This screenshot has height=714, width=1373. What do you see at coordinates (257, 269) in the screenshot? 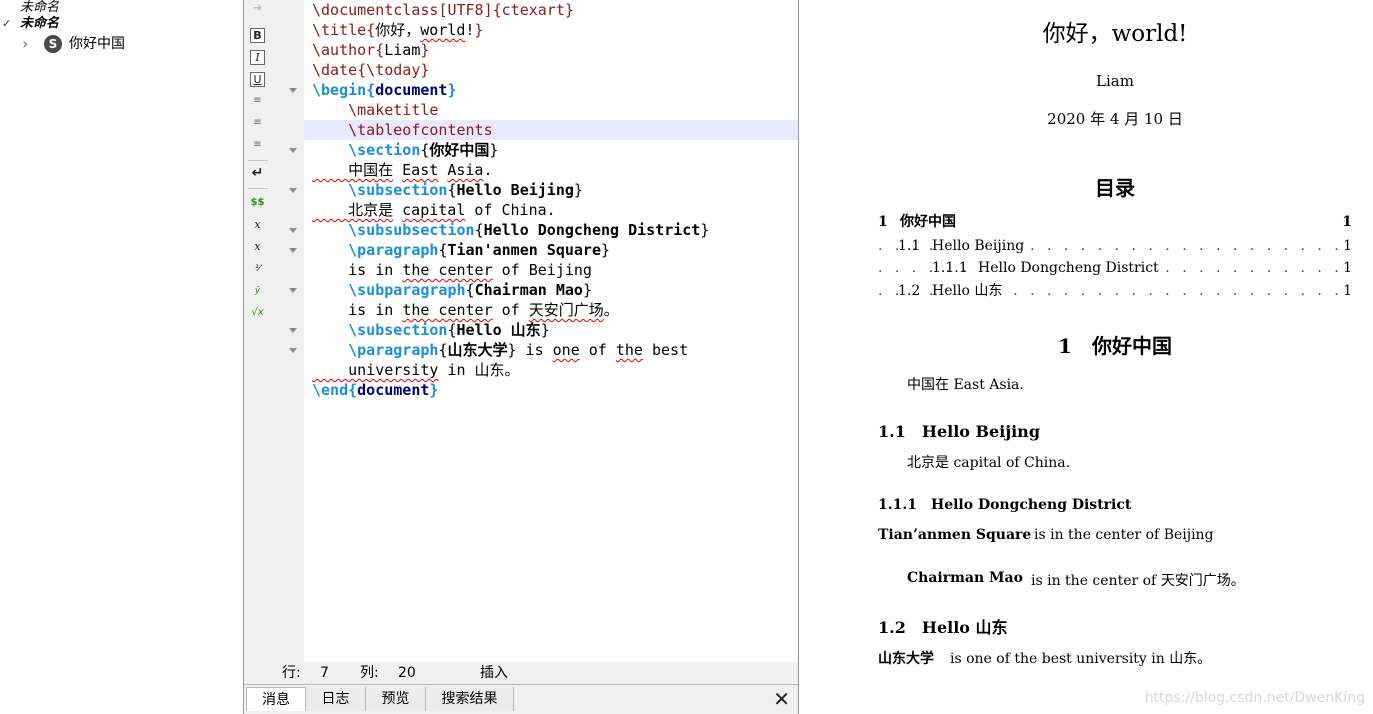
I see `fraction-icon: ⅟` at bounding box center [257, 269].